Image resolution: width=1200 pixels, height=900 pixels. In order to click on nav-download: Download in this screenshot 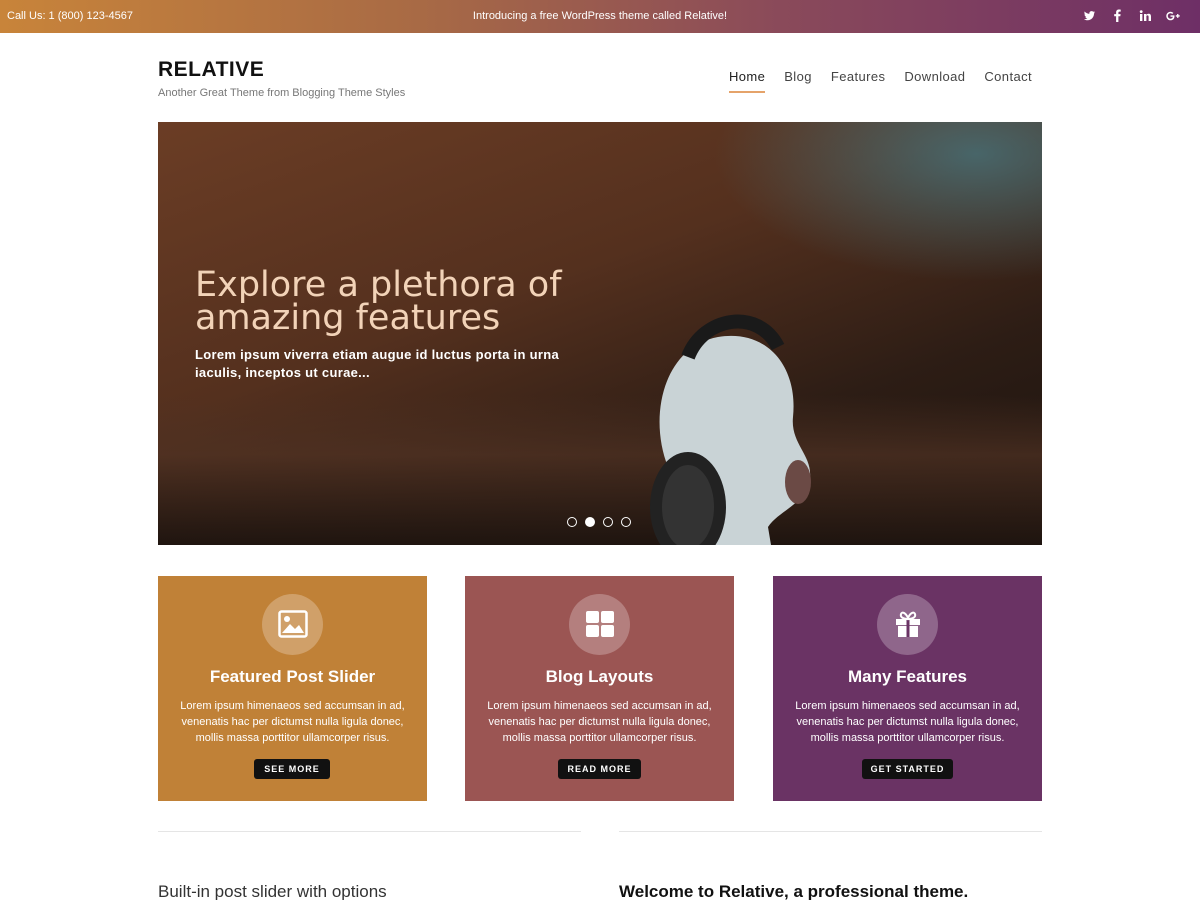, I will do `click(934, 81)`.